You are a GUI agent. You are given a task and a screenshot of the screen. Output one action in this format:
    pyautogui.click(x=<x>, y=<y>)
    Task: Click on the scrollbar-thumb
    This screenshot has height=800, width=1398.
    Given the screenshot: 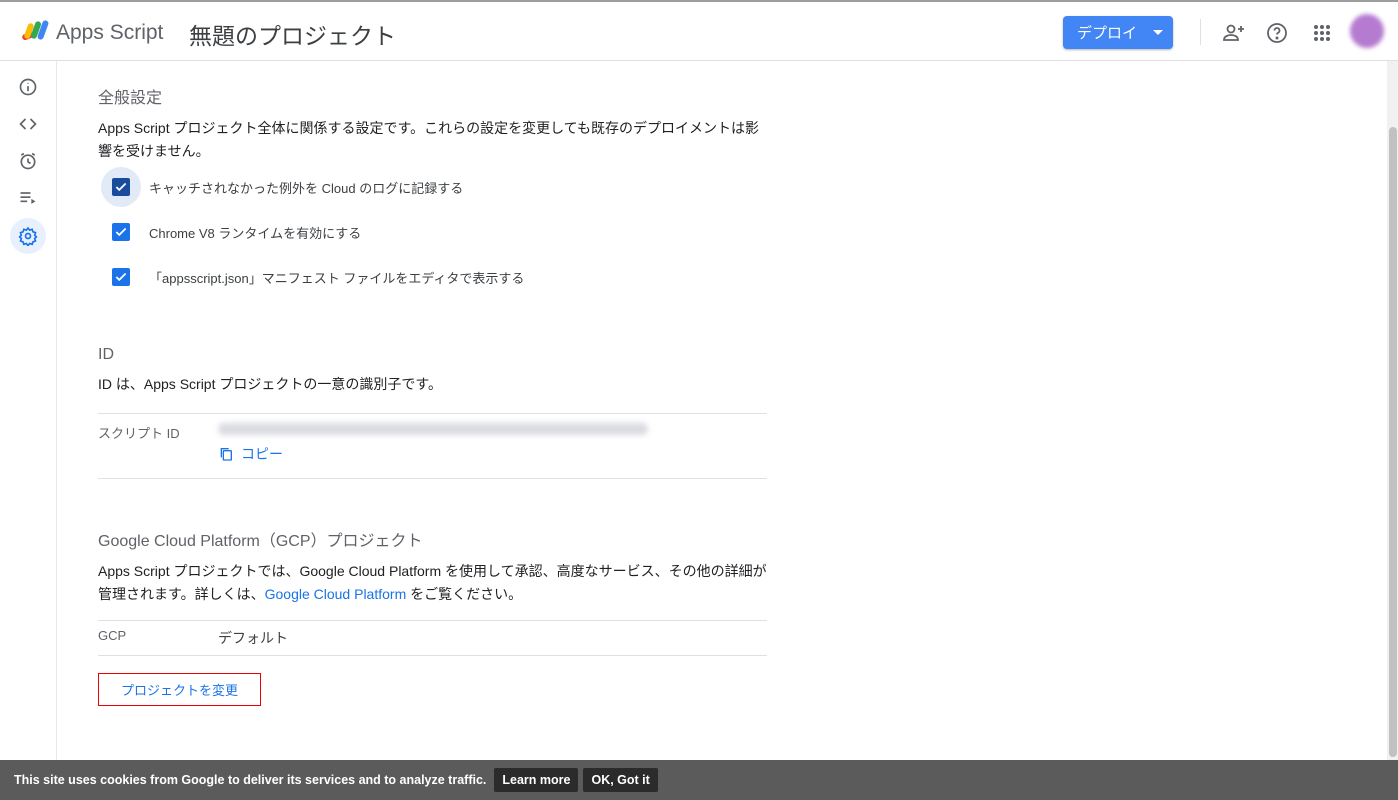 What is the action you would take?
    pyautogui.click(x=1393, y=442)
    